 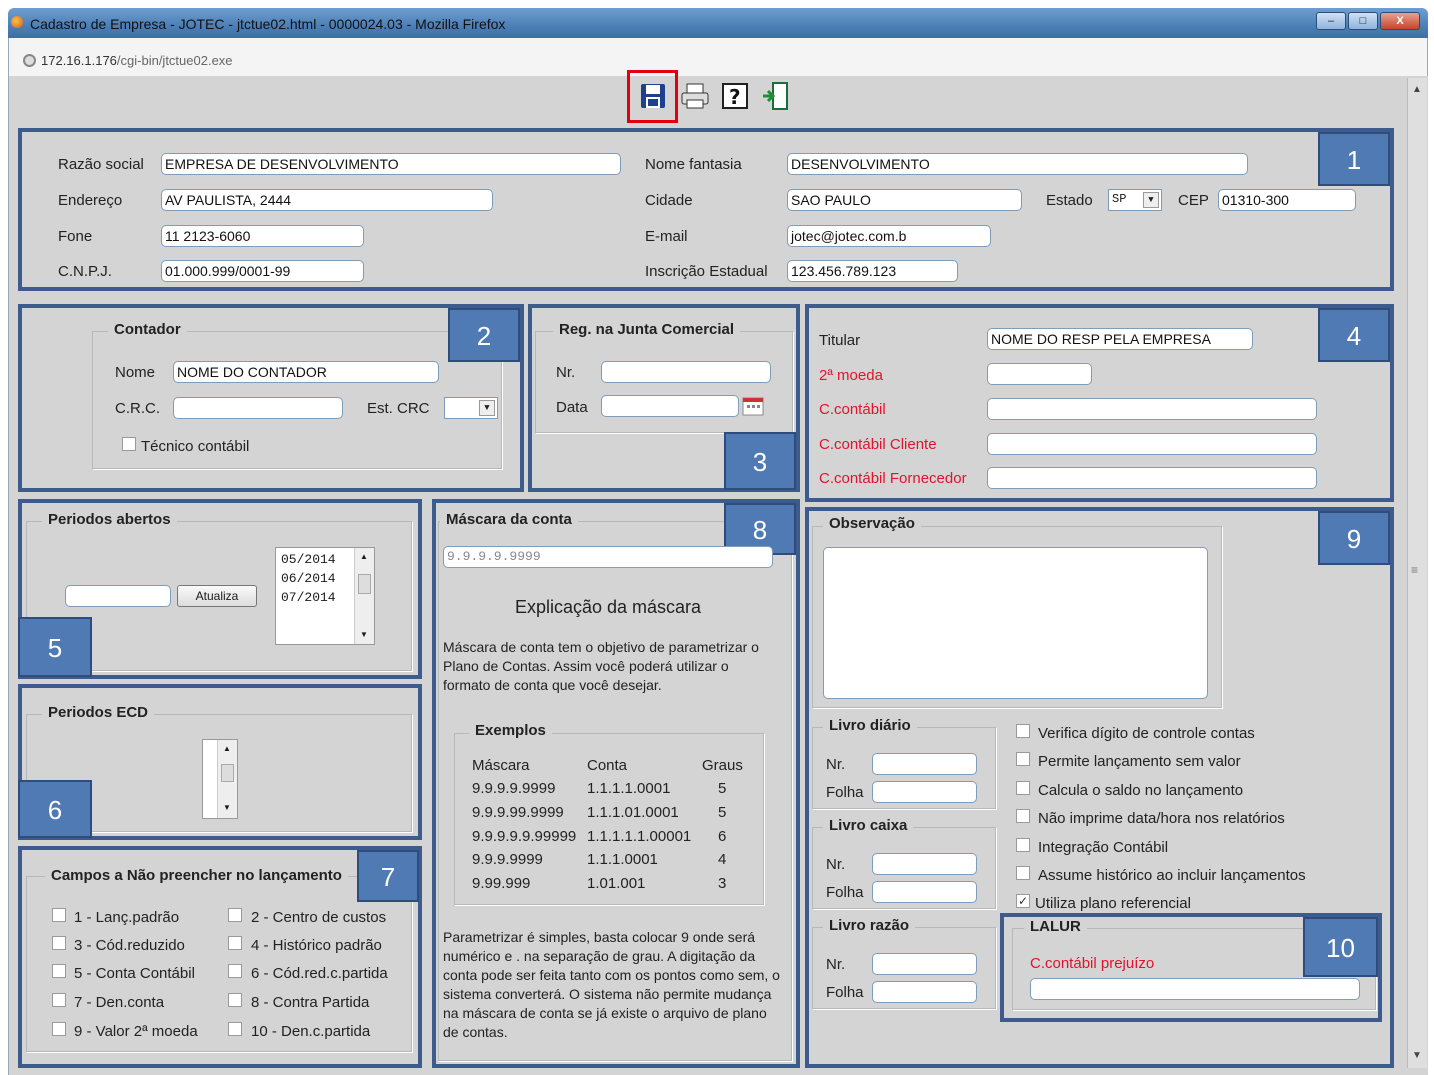 I want to click on campo-label: 8 - Contra Partida, so click(x=310, y=1002).